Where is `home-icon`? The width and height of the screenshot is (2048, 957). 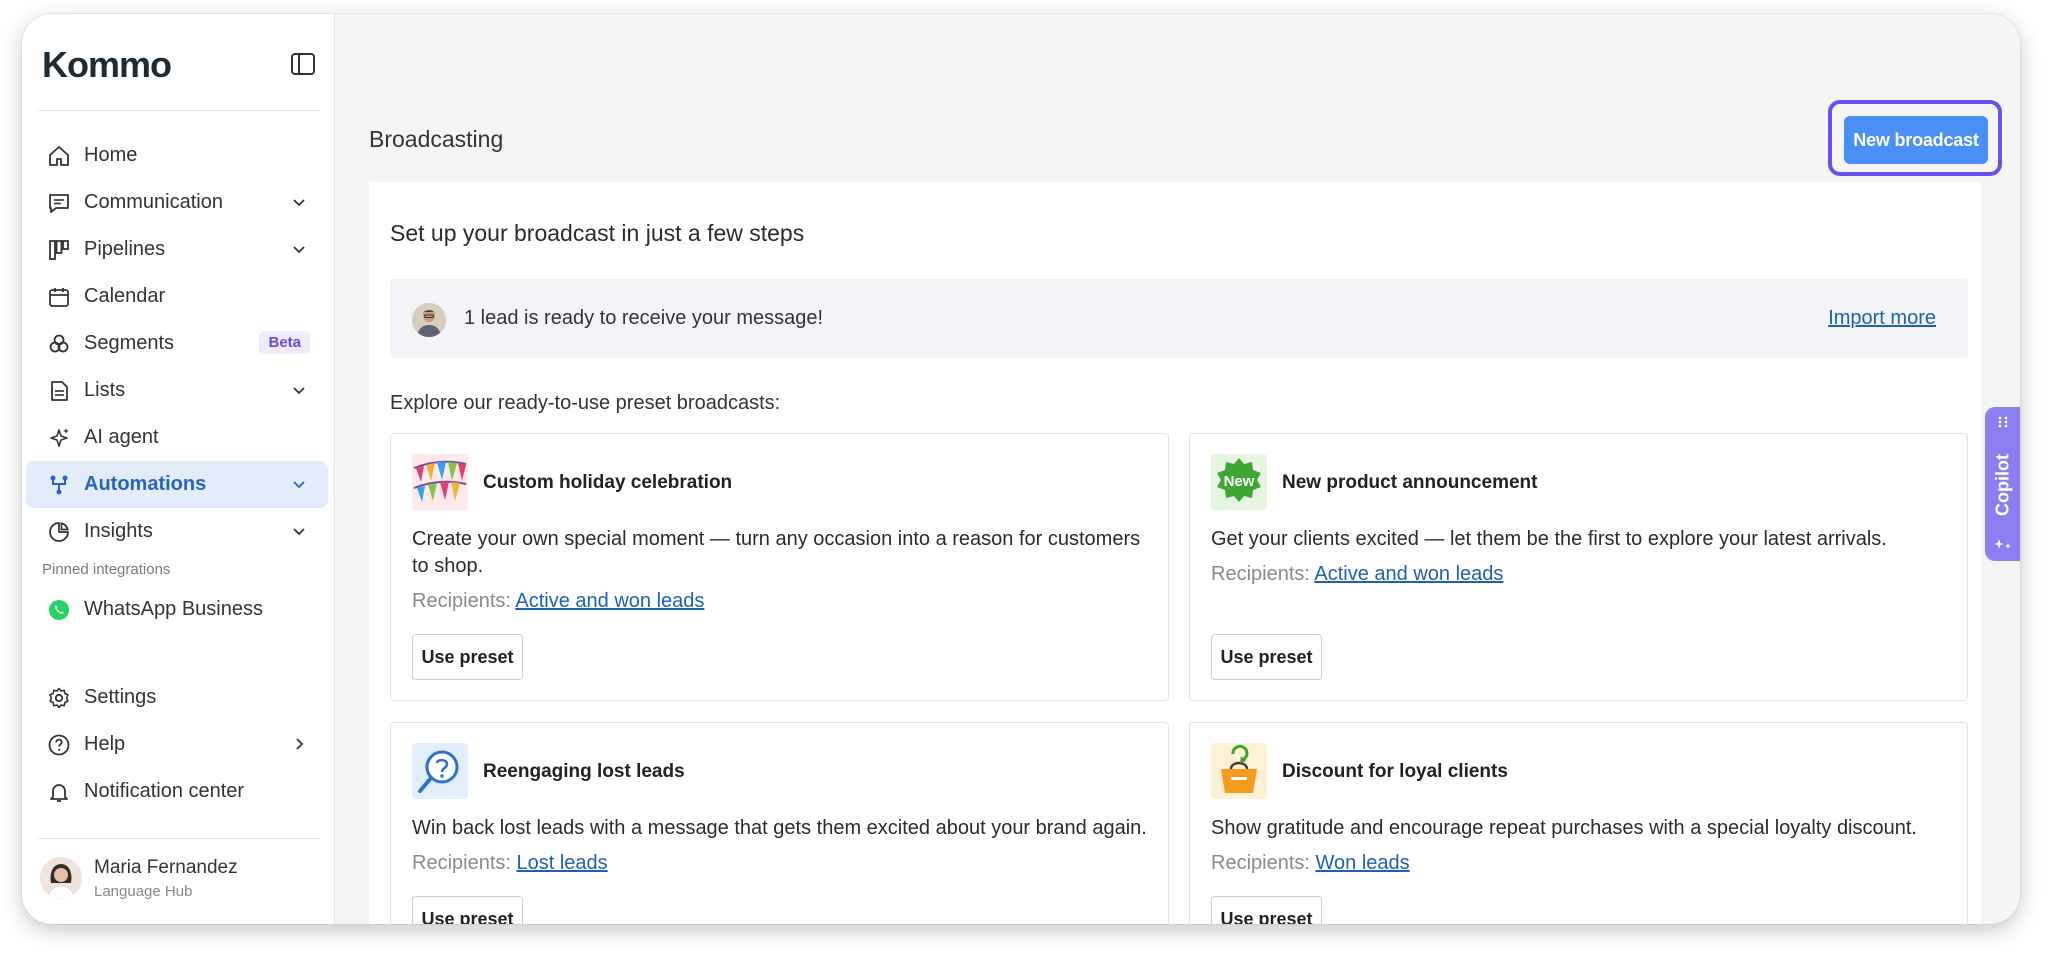 home-icon is located at coordinates (59, 156).